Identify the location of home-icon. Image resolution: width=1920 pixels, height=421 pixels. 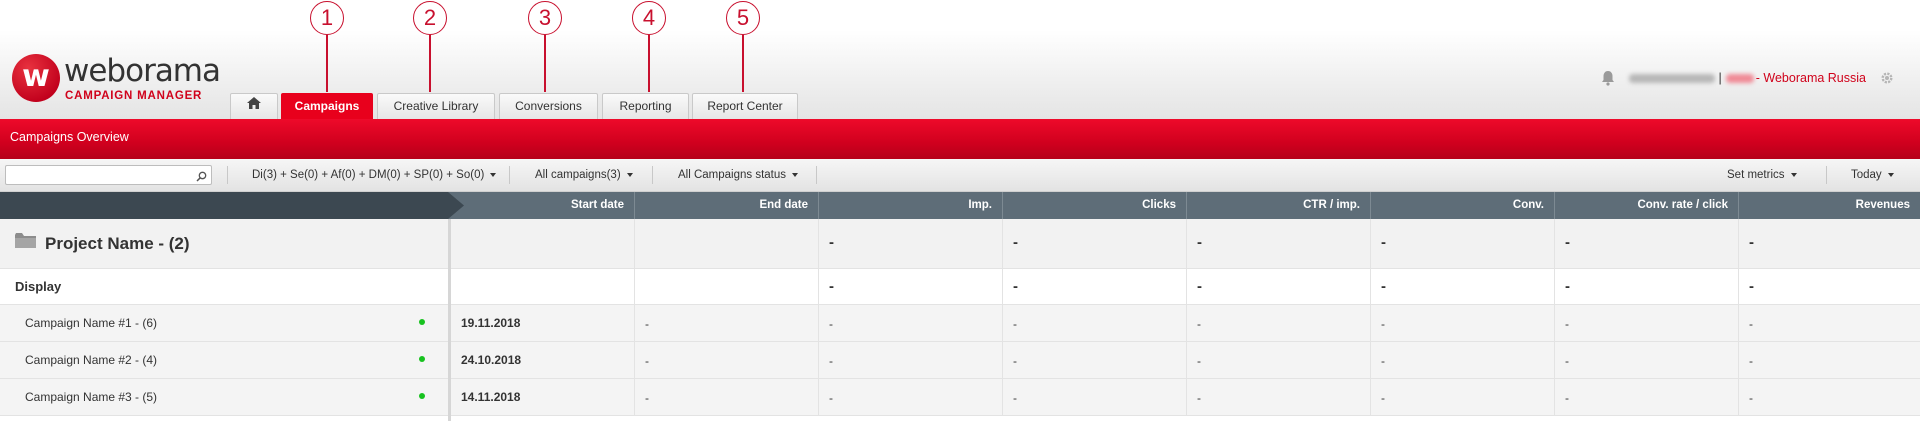
(254, 105).